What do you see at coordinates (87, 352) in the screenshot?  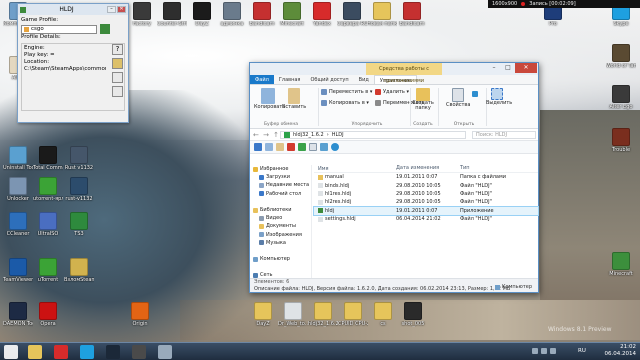 I see `skype-taskbar-icon` at bounding box center [87, 352].